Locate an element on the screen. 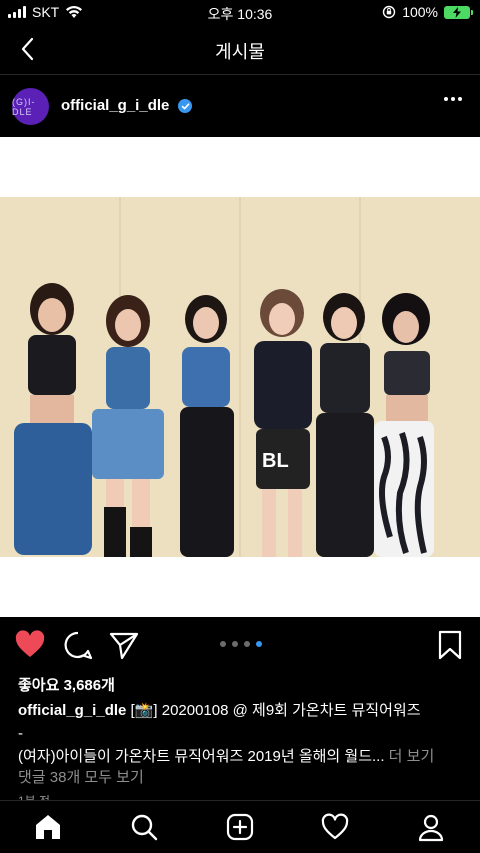  like-count: 좋아요 3,686개 is located at coordinates (66, 684).